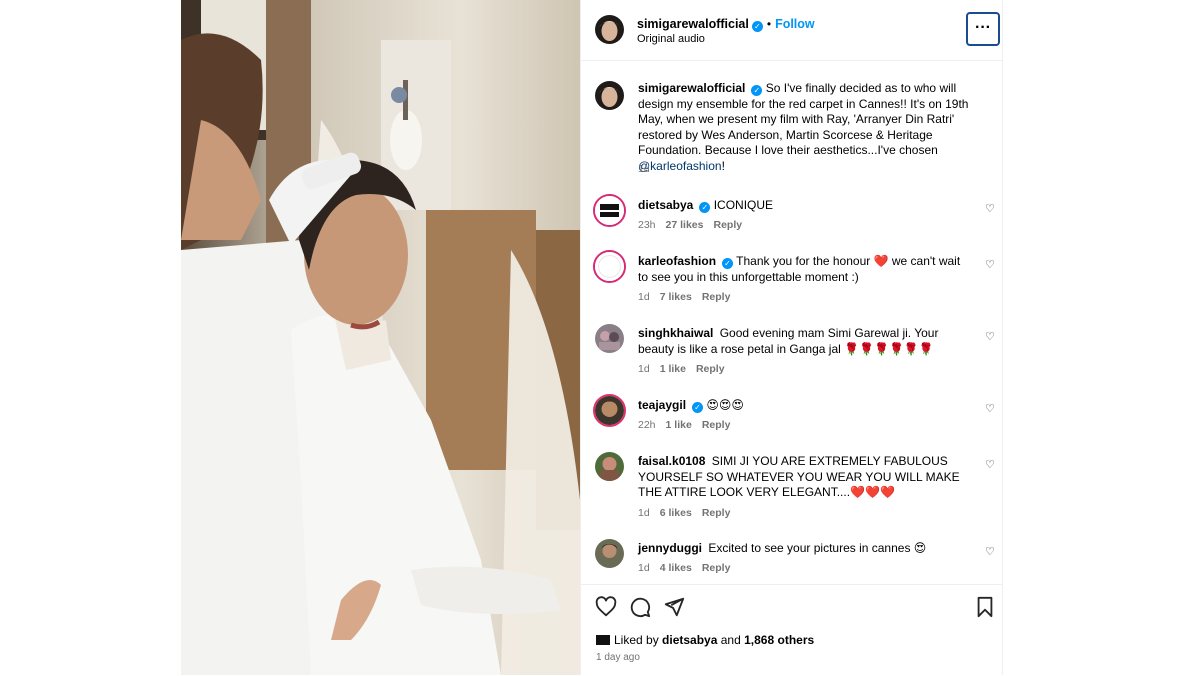 This screenshot has height=676, width=1200. What do you see at coordinates (606, 609) in the screenshot?
I see `heart-icon` at bounding box center [606, 609].